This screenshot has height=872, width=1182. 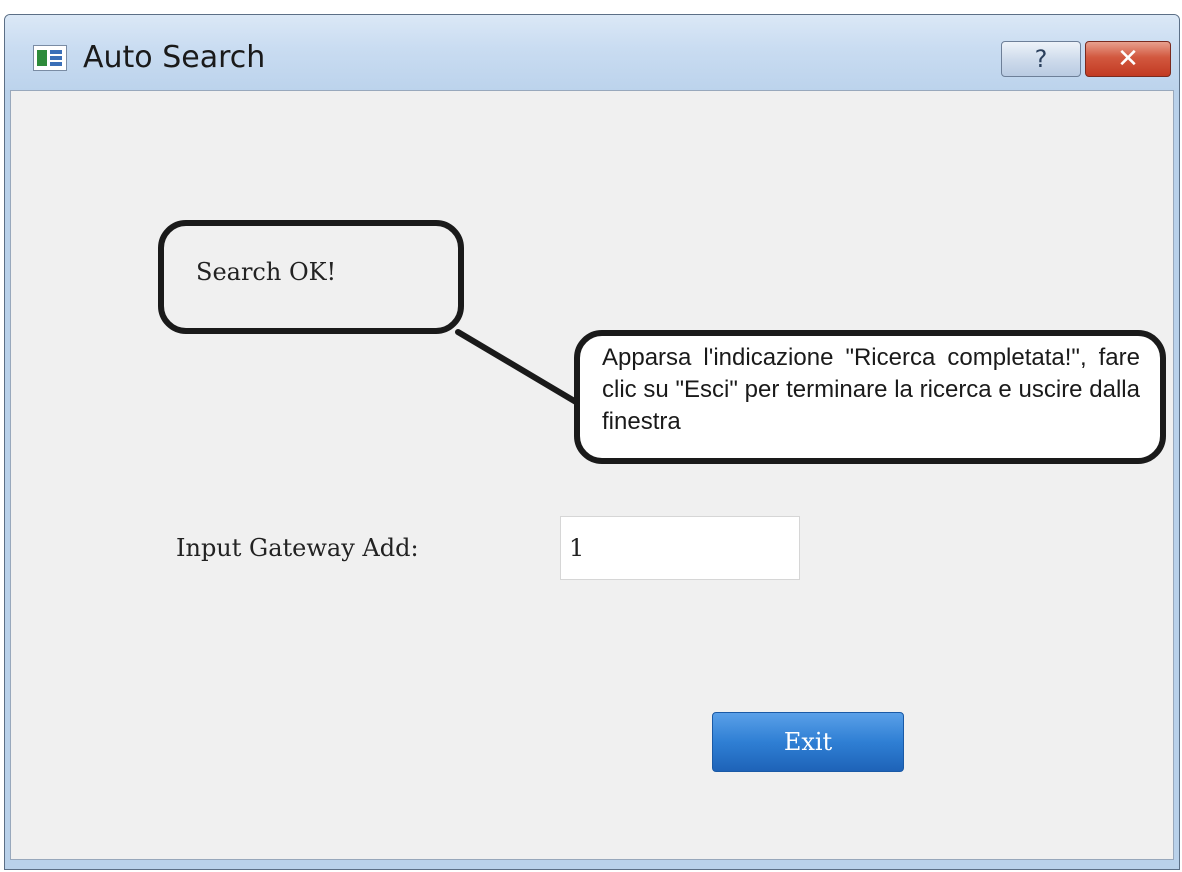 I want to click on app-icon, so click(x=50, y=58).